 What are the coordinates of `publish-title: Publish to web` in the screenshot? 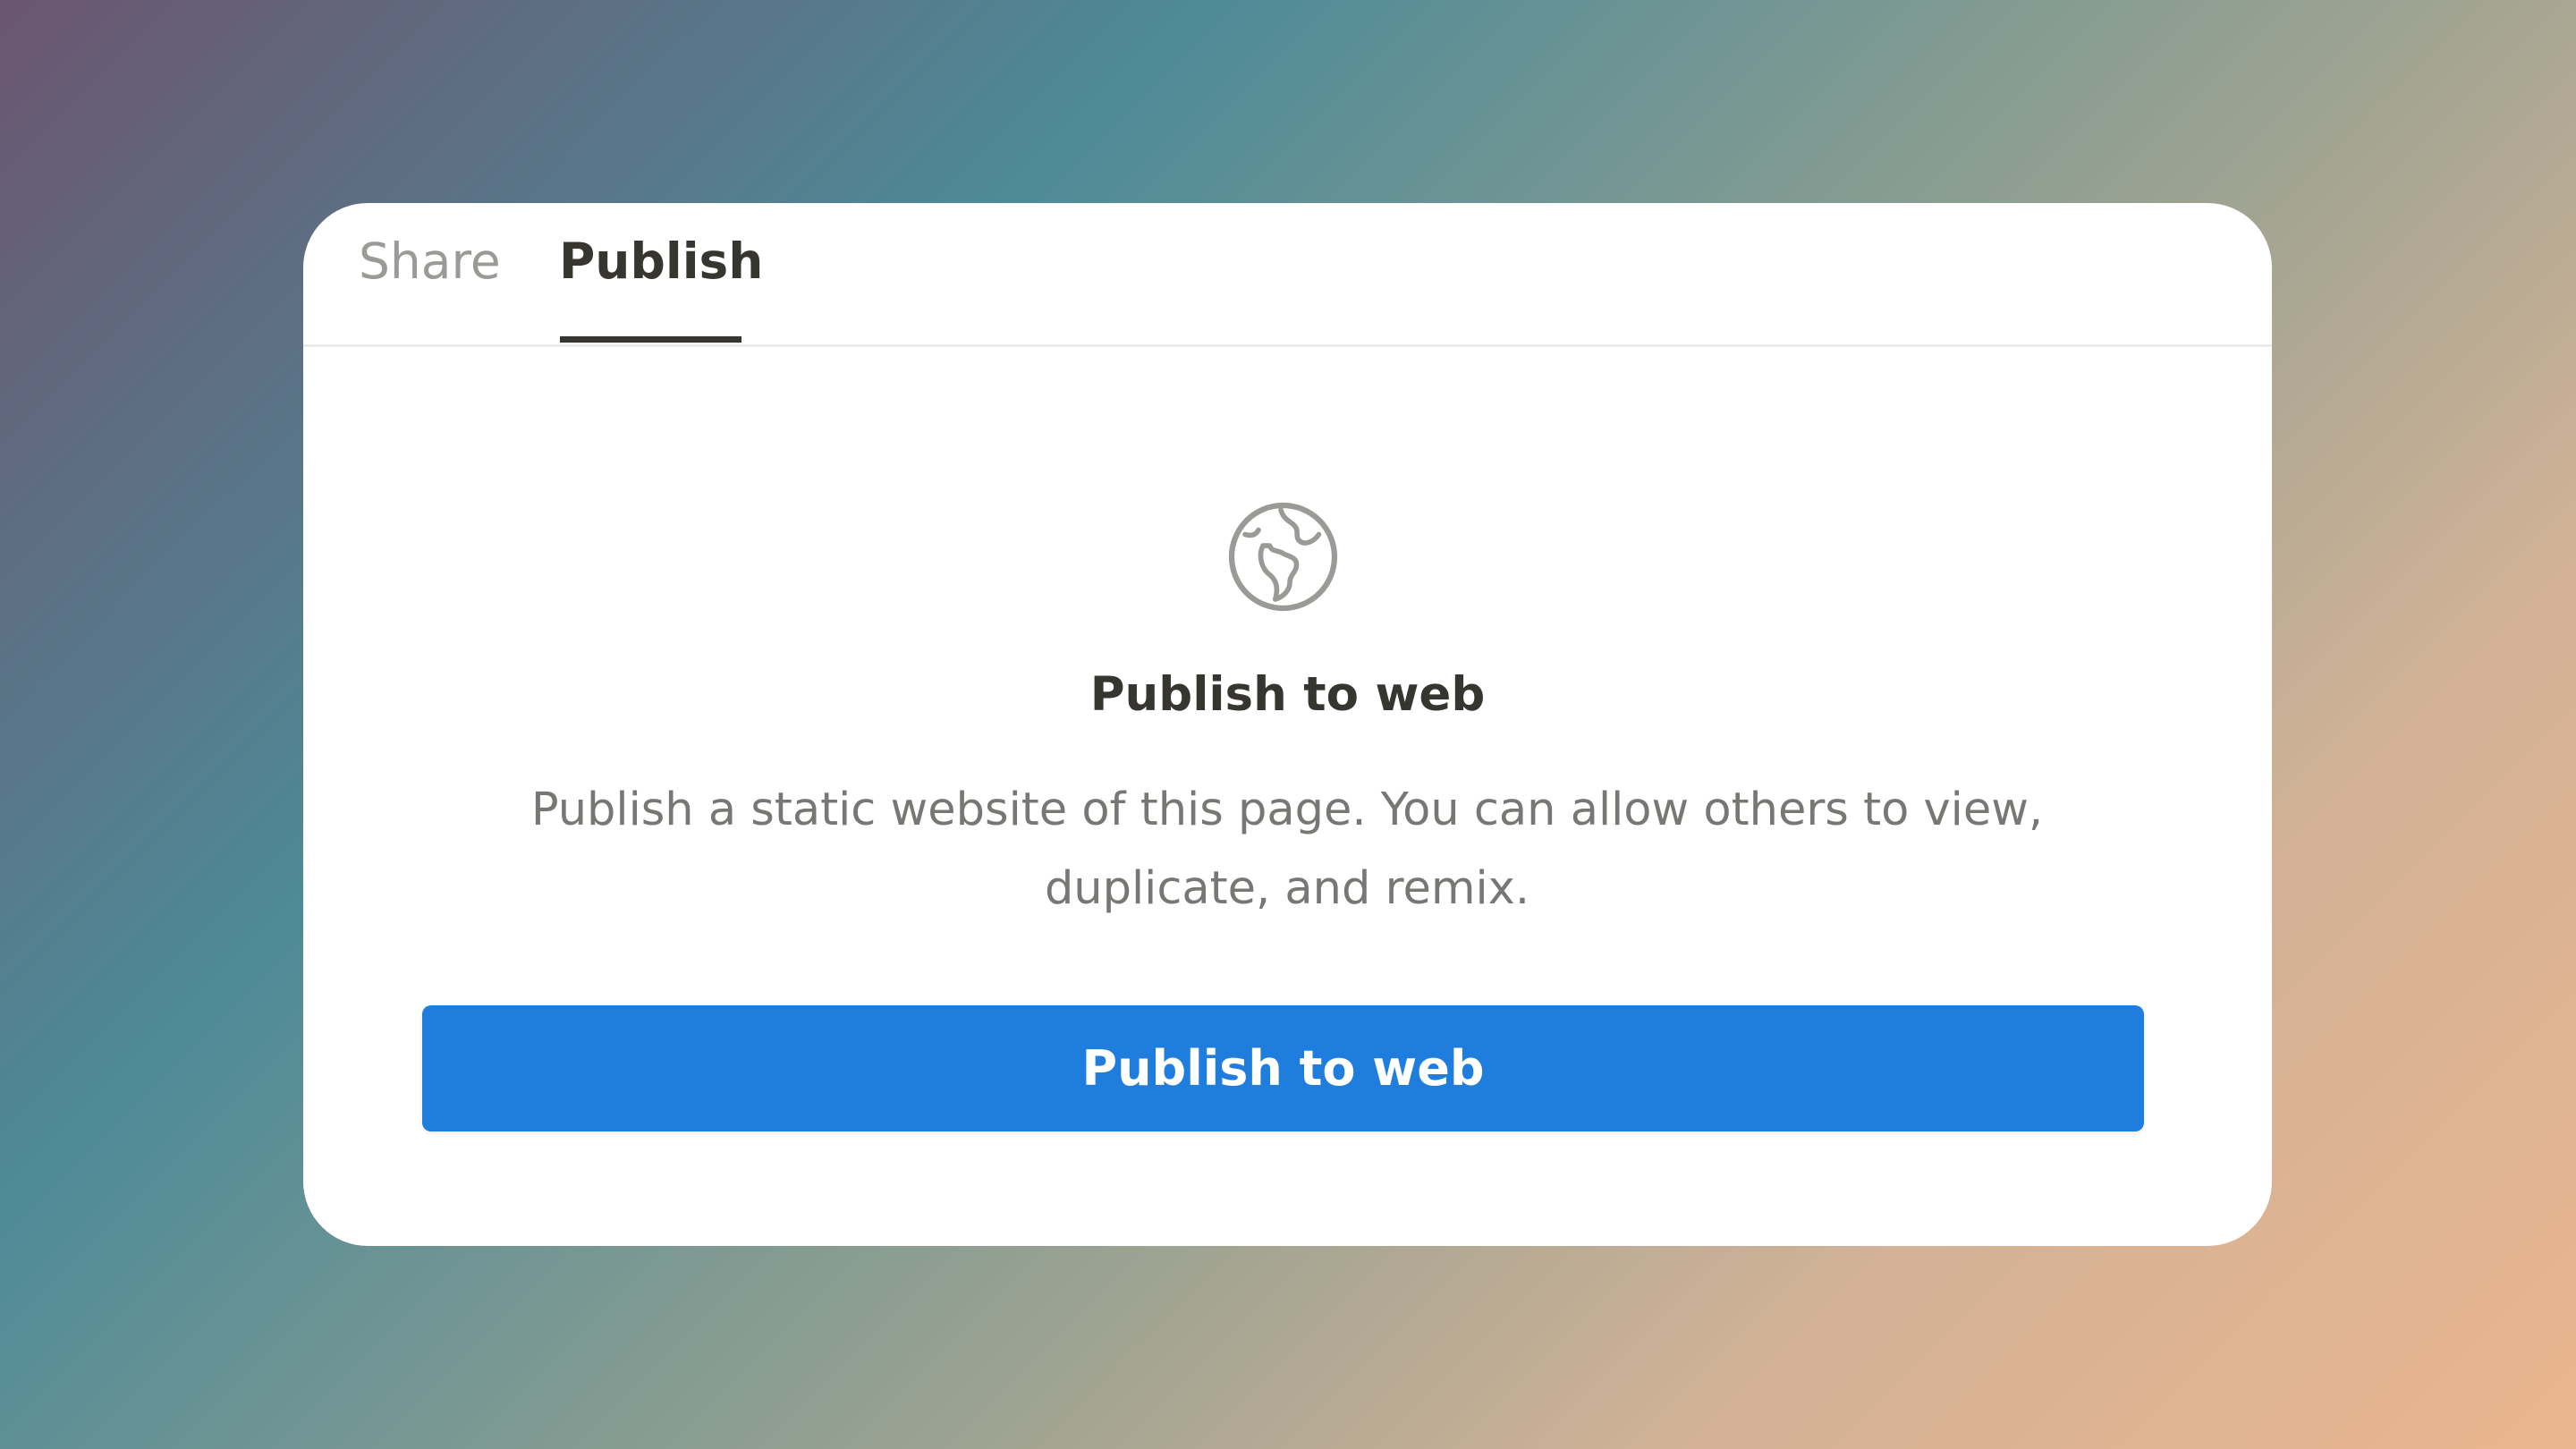 It's located at (1287, 694).